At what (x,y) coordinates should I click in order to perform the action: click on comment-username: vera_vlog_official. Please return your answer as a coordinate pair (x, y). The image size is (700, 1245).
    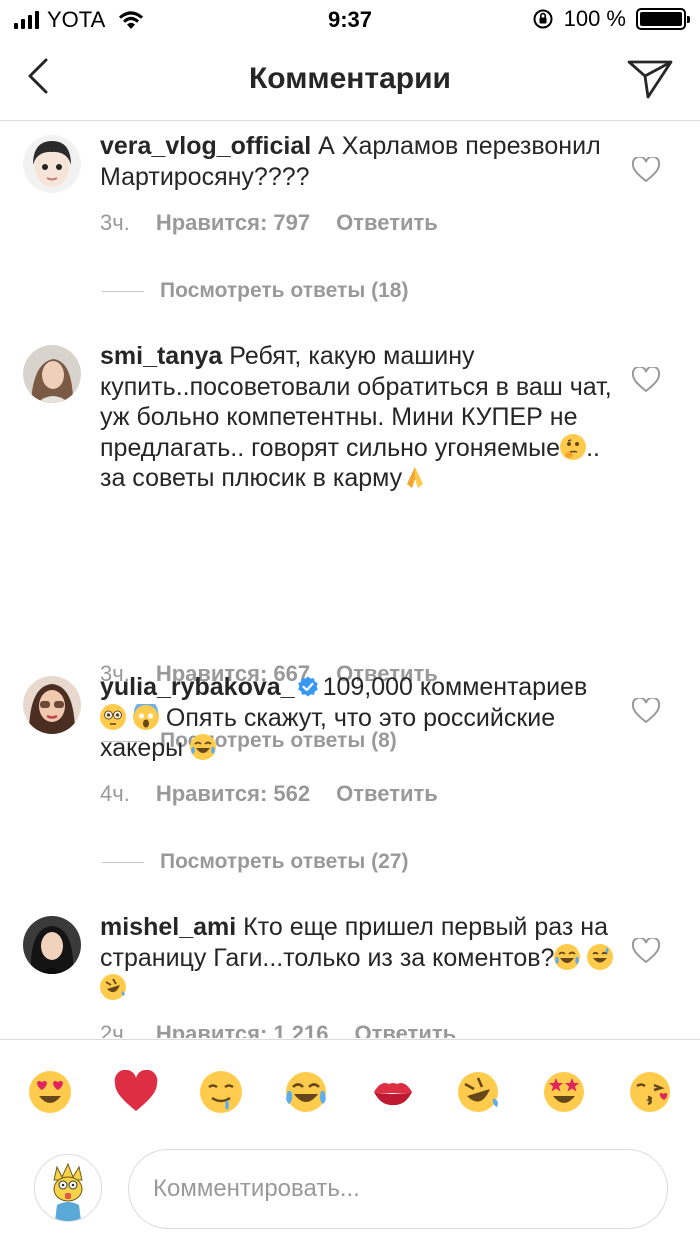
    Looking at the image, I should click on (205, 146).